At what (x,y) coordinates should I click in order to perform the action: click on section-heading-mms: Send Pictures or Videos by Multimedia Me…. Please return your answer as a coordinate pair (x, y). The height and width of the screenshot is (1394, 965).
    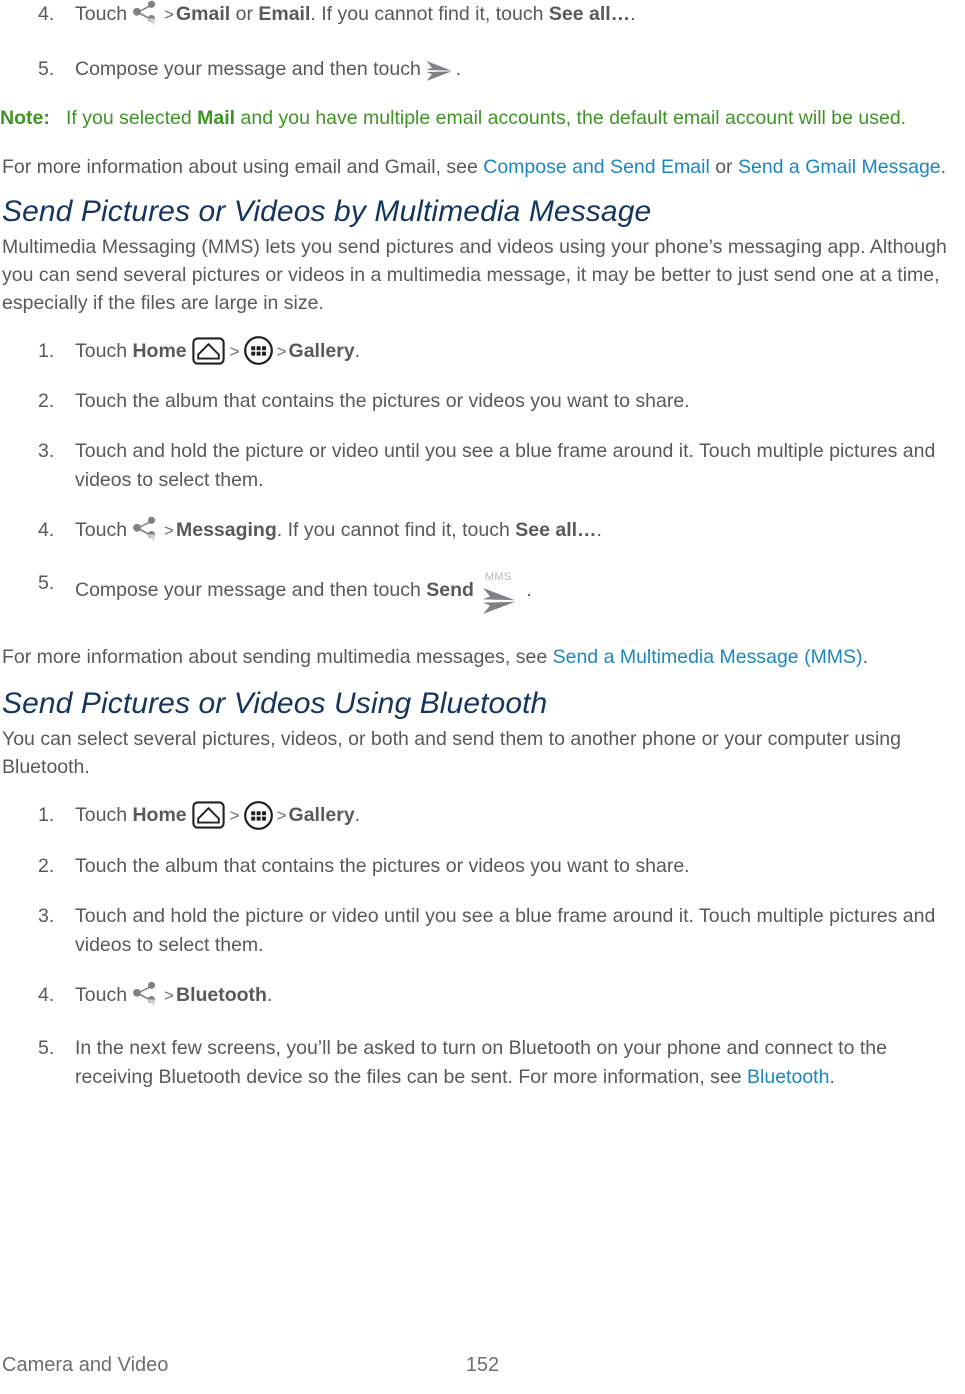
    Looking at the image, I should click on (327, 211).